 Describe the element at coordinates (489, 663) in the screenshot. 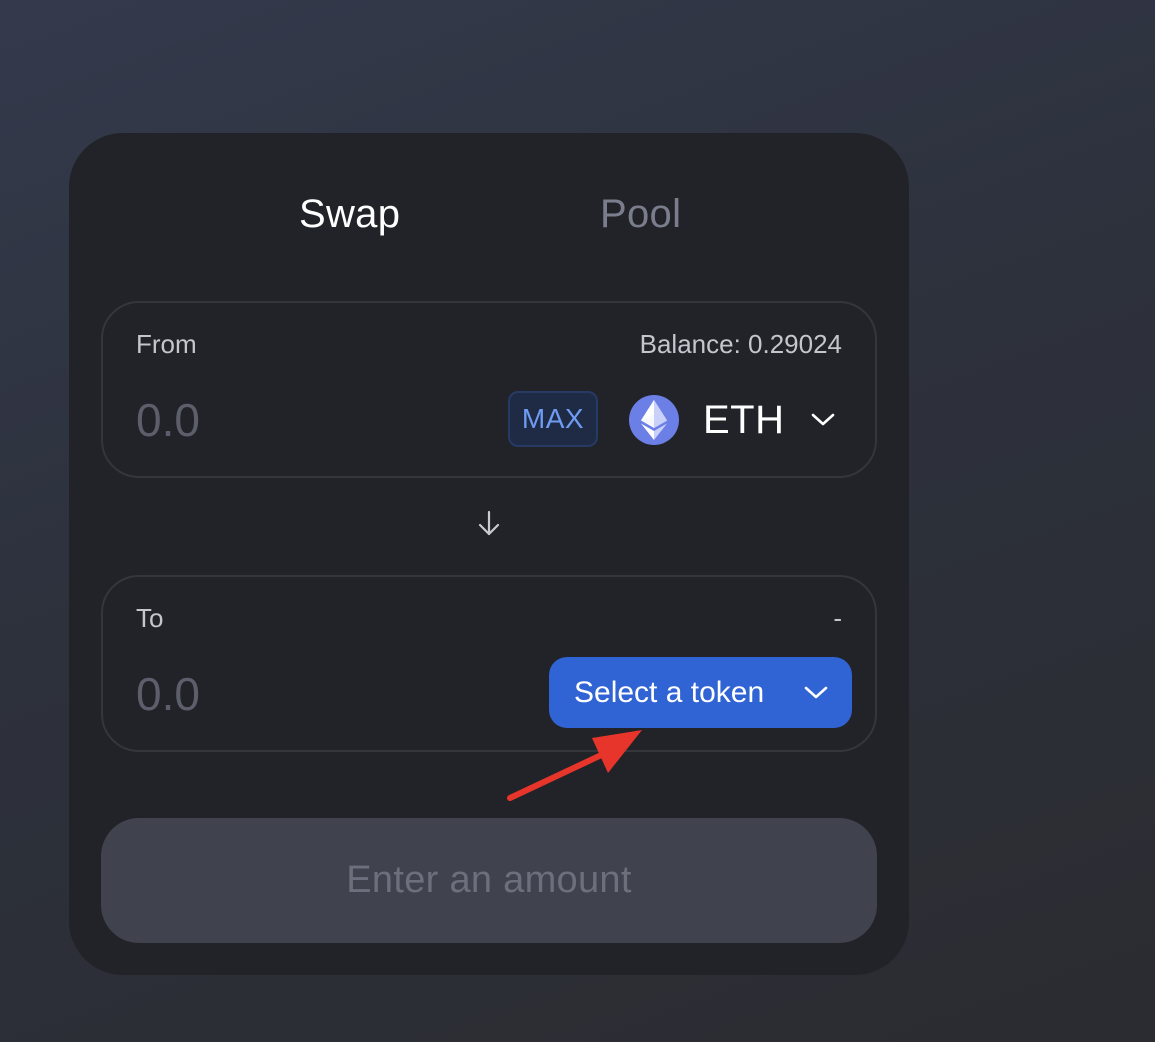

I see `to-panel: To - Select a token` at that location.